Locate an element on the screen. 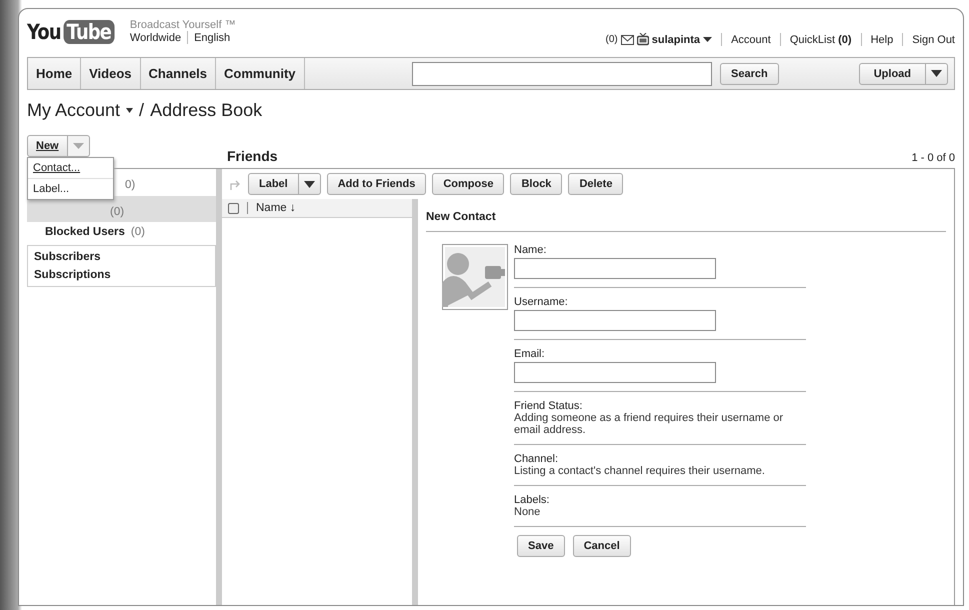  username-link: sulapinta is located at coordinates (676, 40).